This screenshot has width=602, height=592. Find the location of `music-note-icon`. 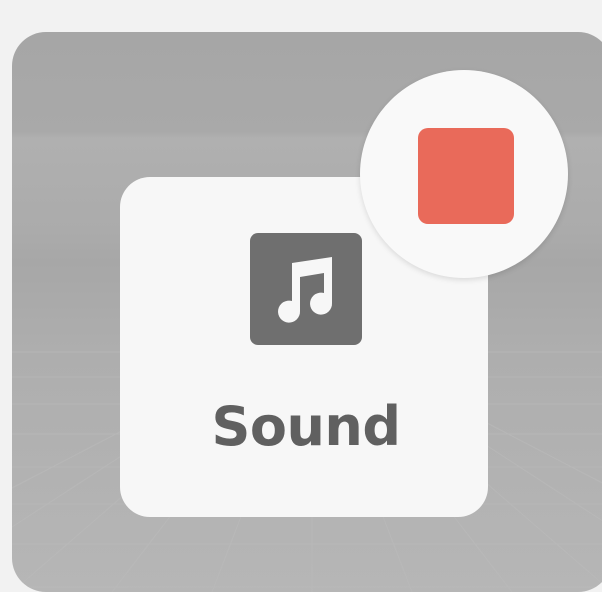

music-note-icon is located at coordinates (306, 289).